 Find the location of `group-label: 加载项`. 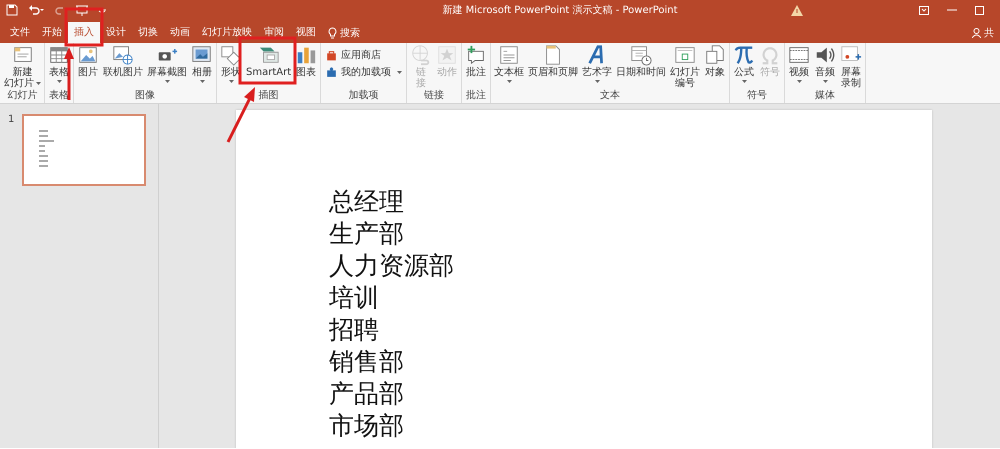

group-label: 加载项 is located at coordinates (364, 95).